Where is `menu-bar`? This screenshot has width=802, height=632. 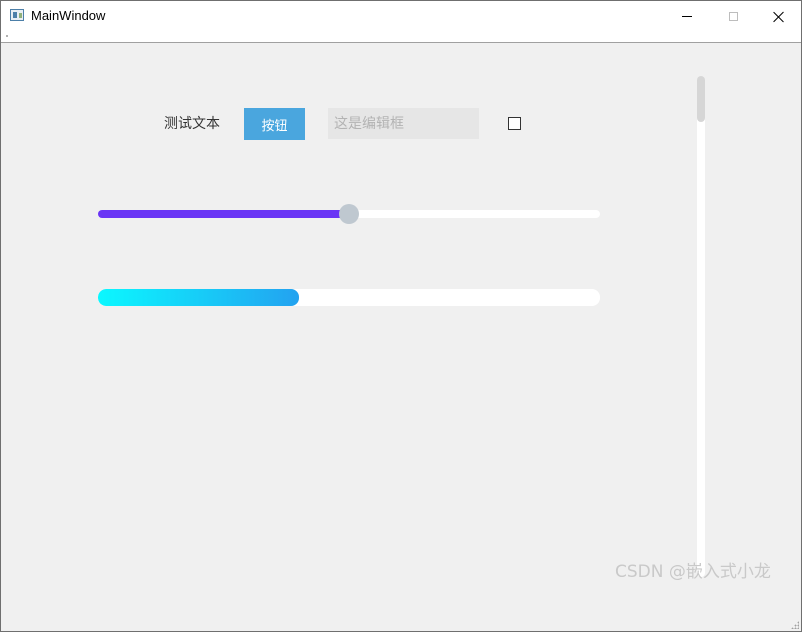 menu-bar is located at coordinates (401, 37).